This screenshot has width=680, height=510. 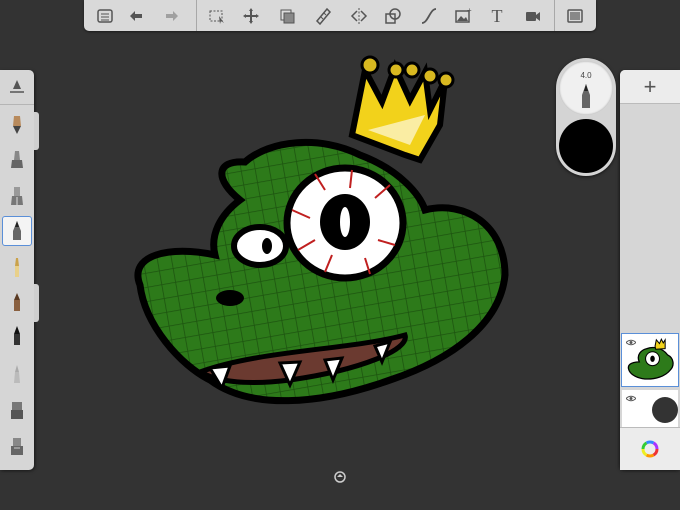 I want to click on undo-icon, so click(x=135, y=16).